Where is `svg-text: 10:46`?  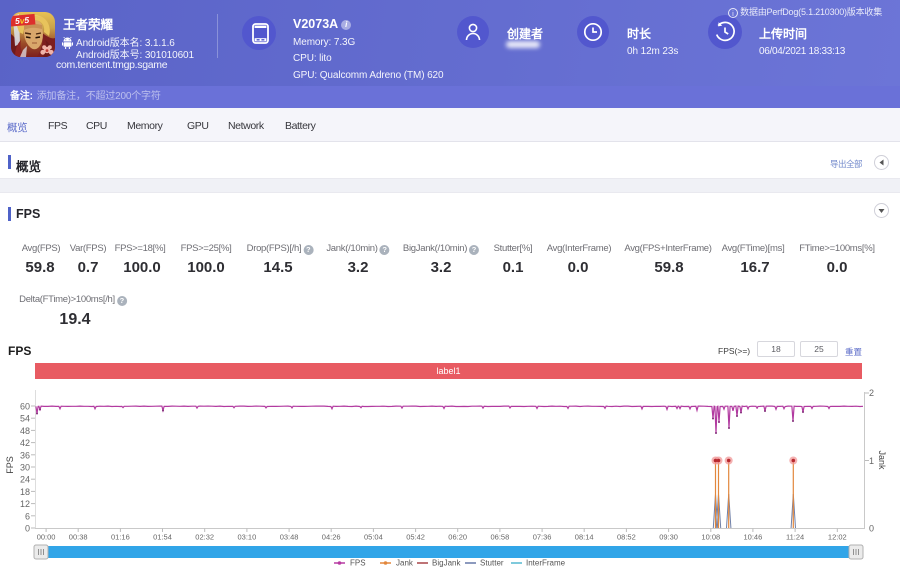 svg-text: 10:46 is located at coordinates (753, 537).